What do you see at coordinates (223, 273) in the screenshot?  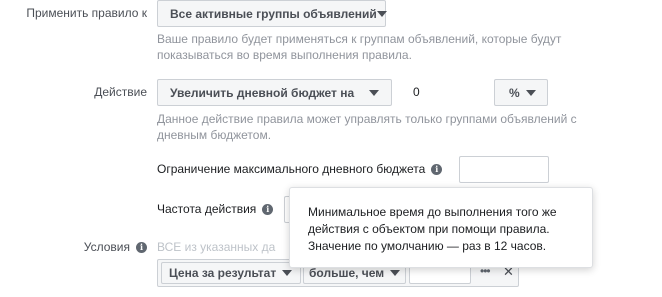 I see `condition-metric-value: Цена за результат` at bounding box center [223, 273].